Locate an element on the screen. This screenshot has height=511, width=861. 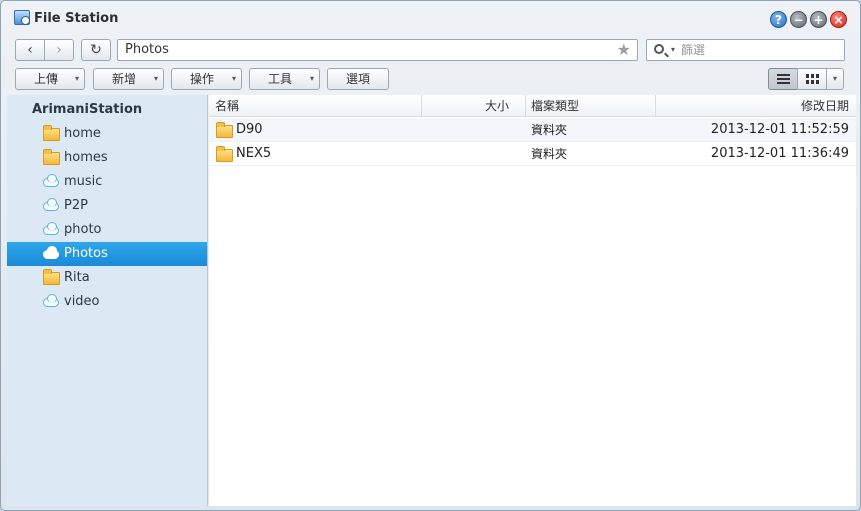
tools-label: 工具 is located at coordinates (279, 79).